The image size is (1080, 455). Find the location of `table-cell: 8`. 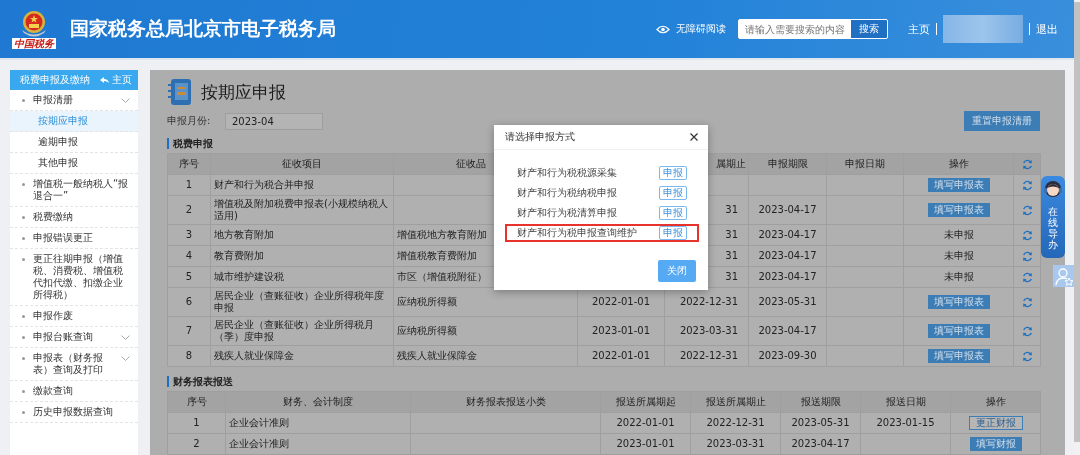

table-cell: 8 is located at coordinates (189, 356).